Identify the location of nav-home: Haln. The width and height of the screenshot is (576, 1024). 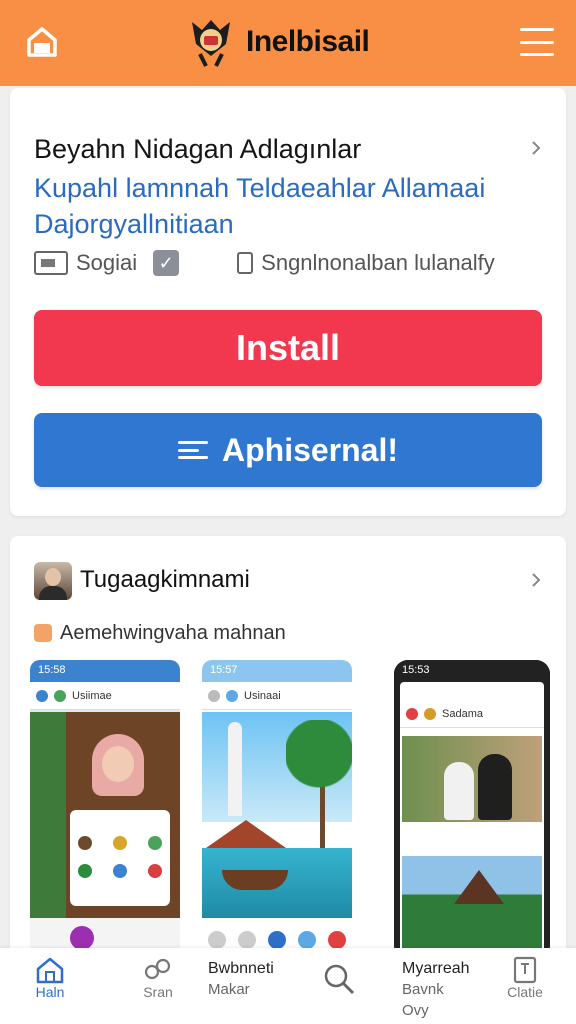
(50, 978).